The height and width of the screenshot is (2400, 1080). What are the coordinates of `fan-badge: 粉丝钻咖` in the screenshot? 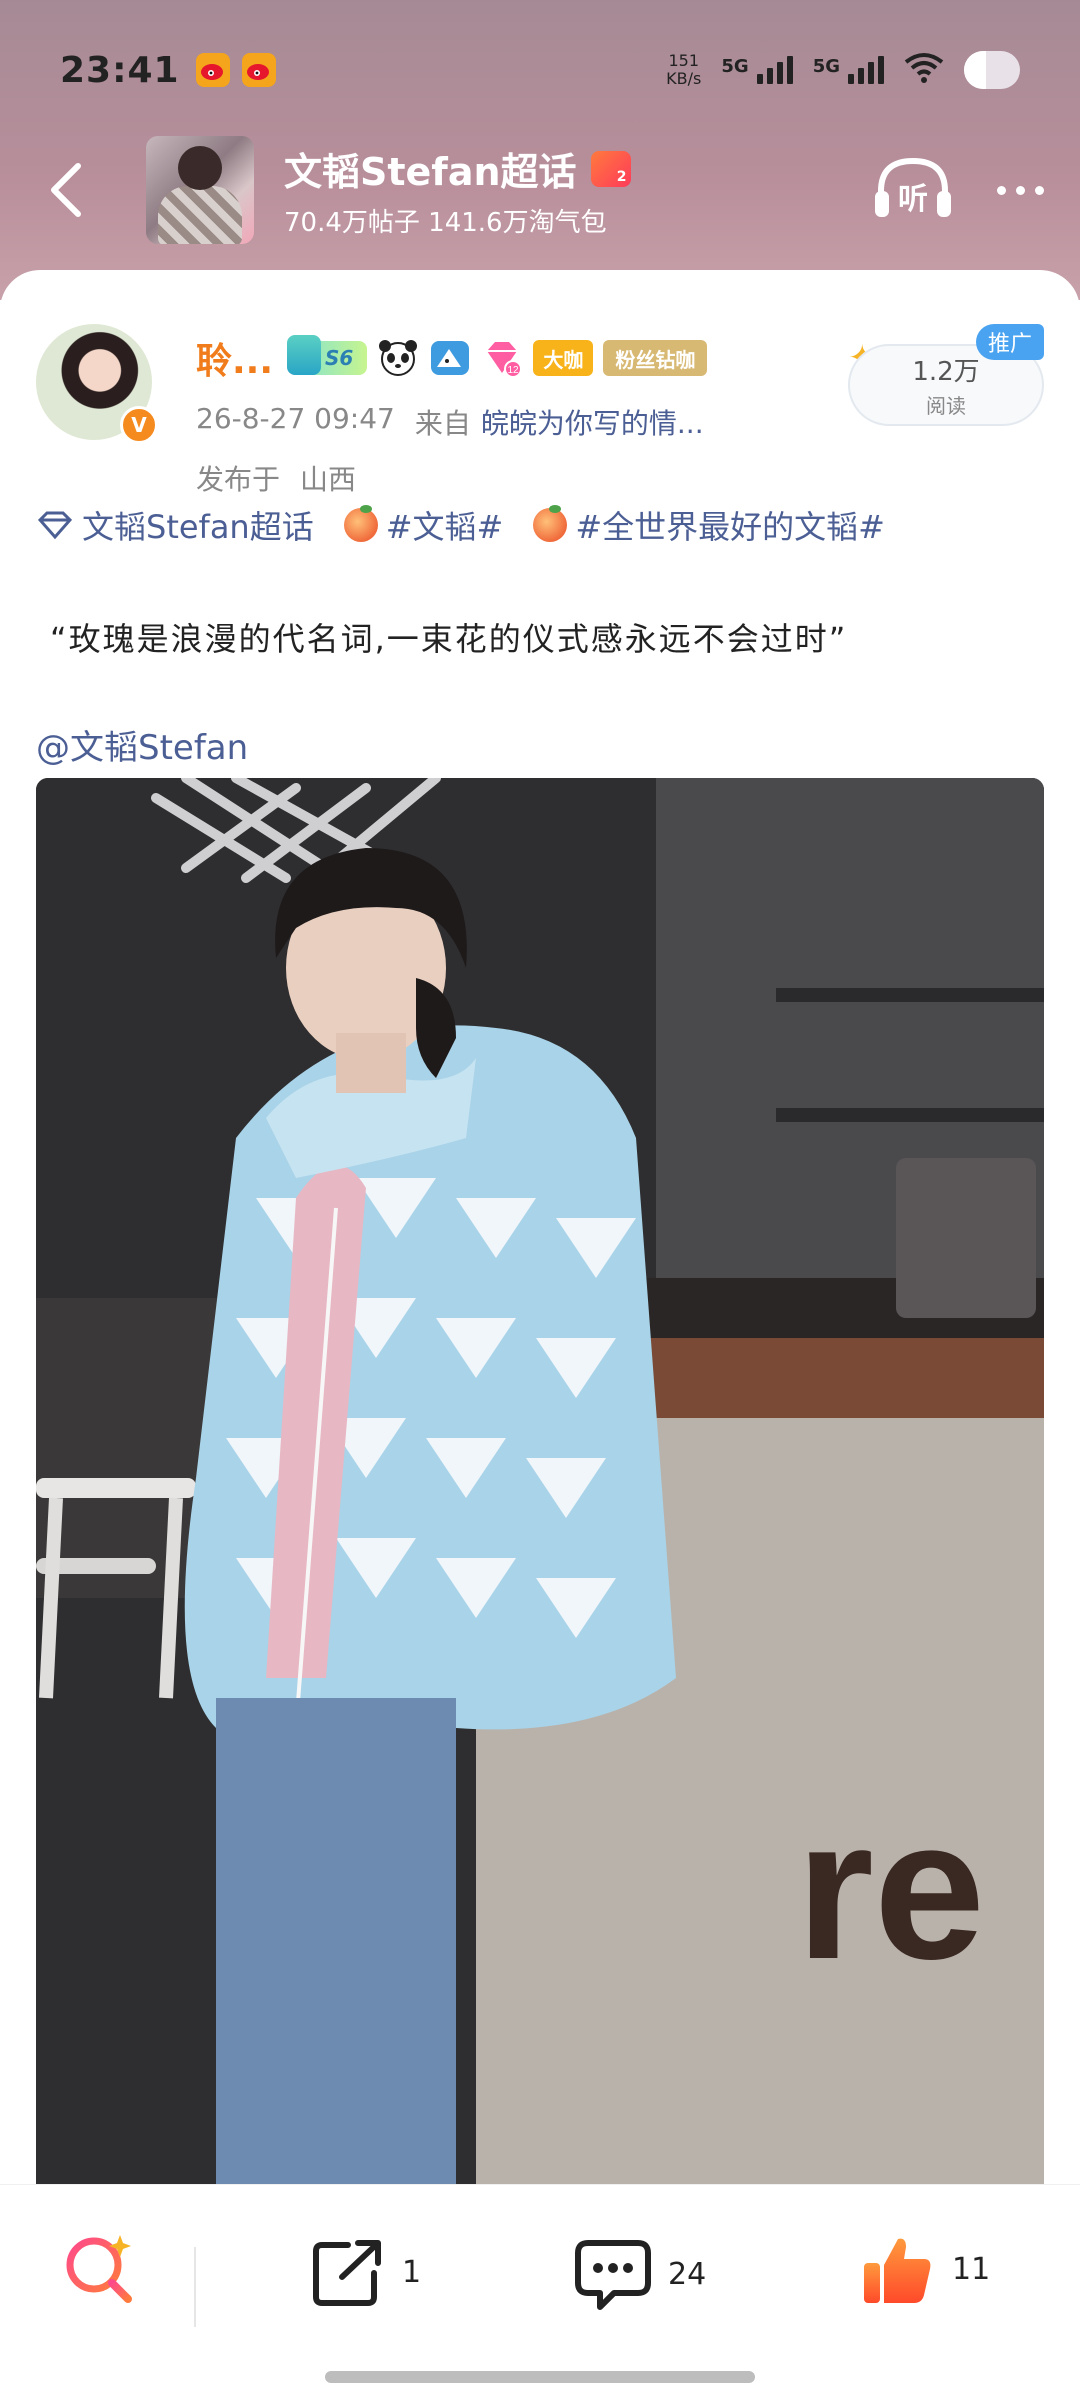 It's located at (655, 358).